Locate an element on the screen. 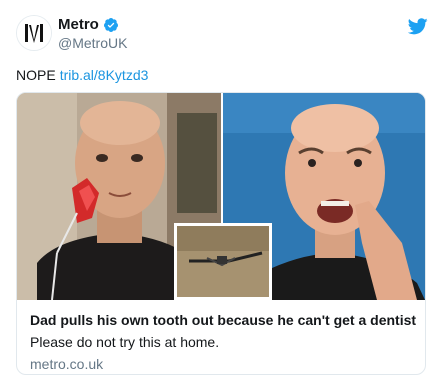 This screenshot has width=442, height=379. twitter-bird-icon is located at coordinates (418, 26).